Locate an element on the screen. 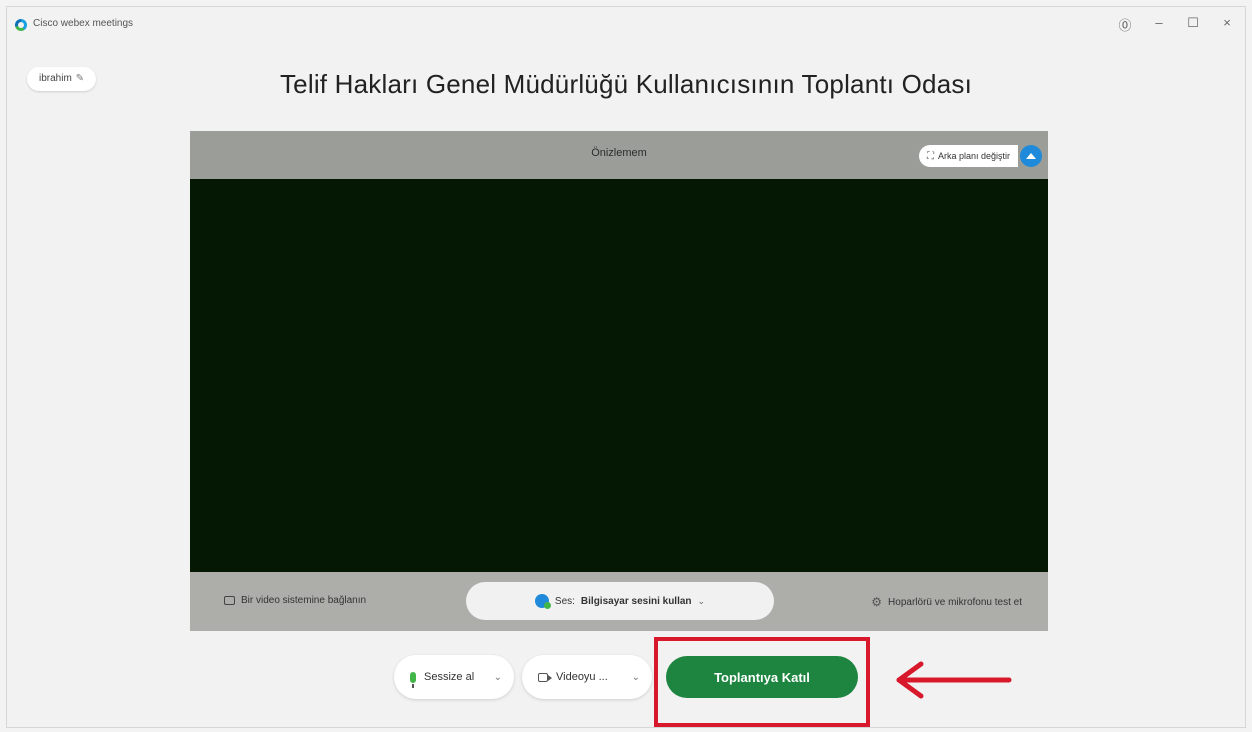 The image size is (1252, 732). window-controls: ⓪ – ☐ × is located at coordinates (1176, 24).